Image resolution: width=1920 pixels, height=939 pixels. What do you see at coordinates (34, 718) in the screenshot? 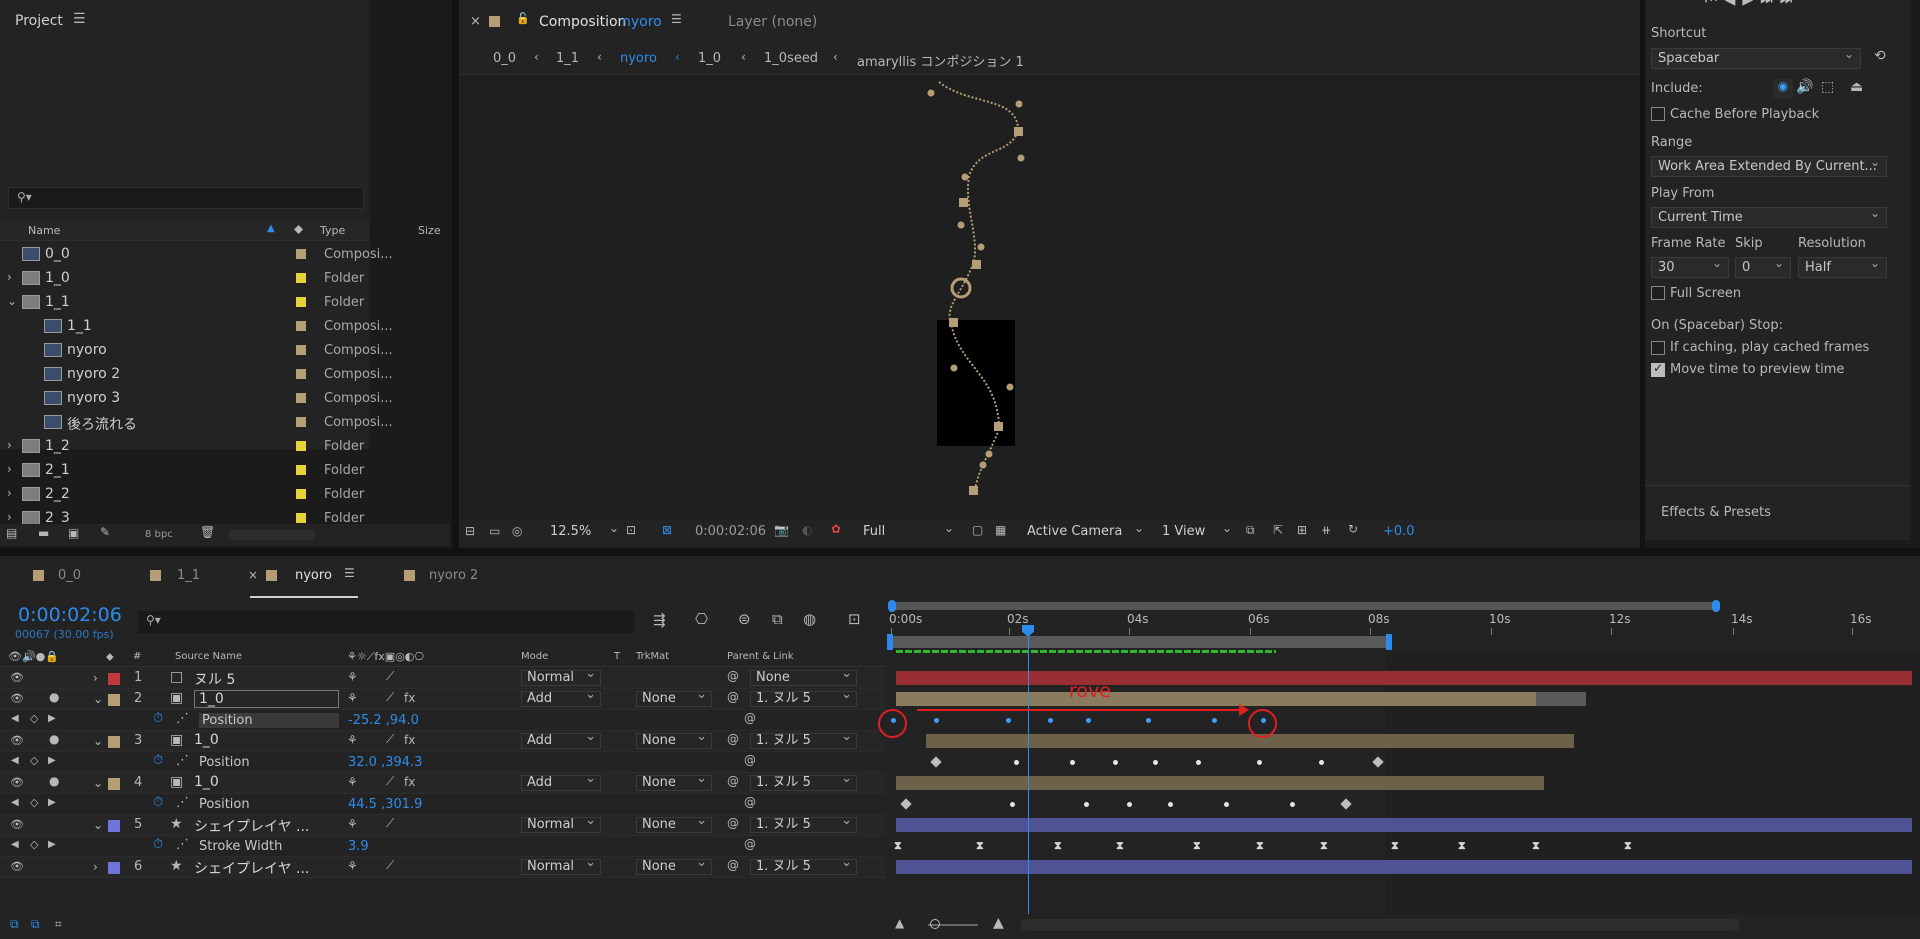
I see `add-keyframe-icon: ◇` at bounding box center [34, 718].